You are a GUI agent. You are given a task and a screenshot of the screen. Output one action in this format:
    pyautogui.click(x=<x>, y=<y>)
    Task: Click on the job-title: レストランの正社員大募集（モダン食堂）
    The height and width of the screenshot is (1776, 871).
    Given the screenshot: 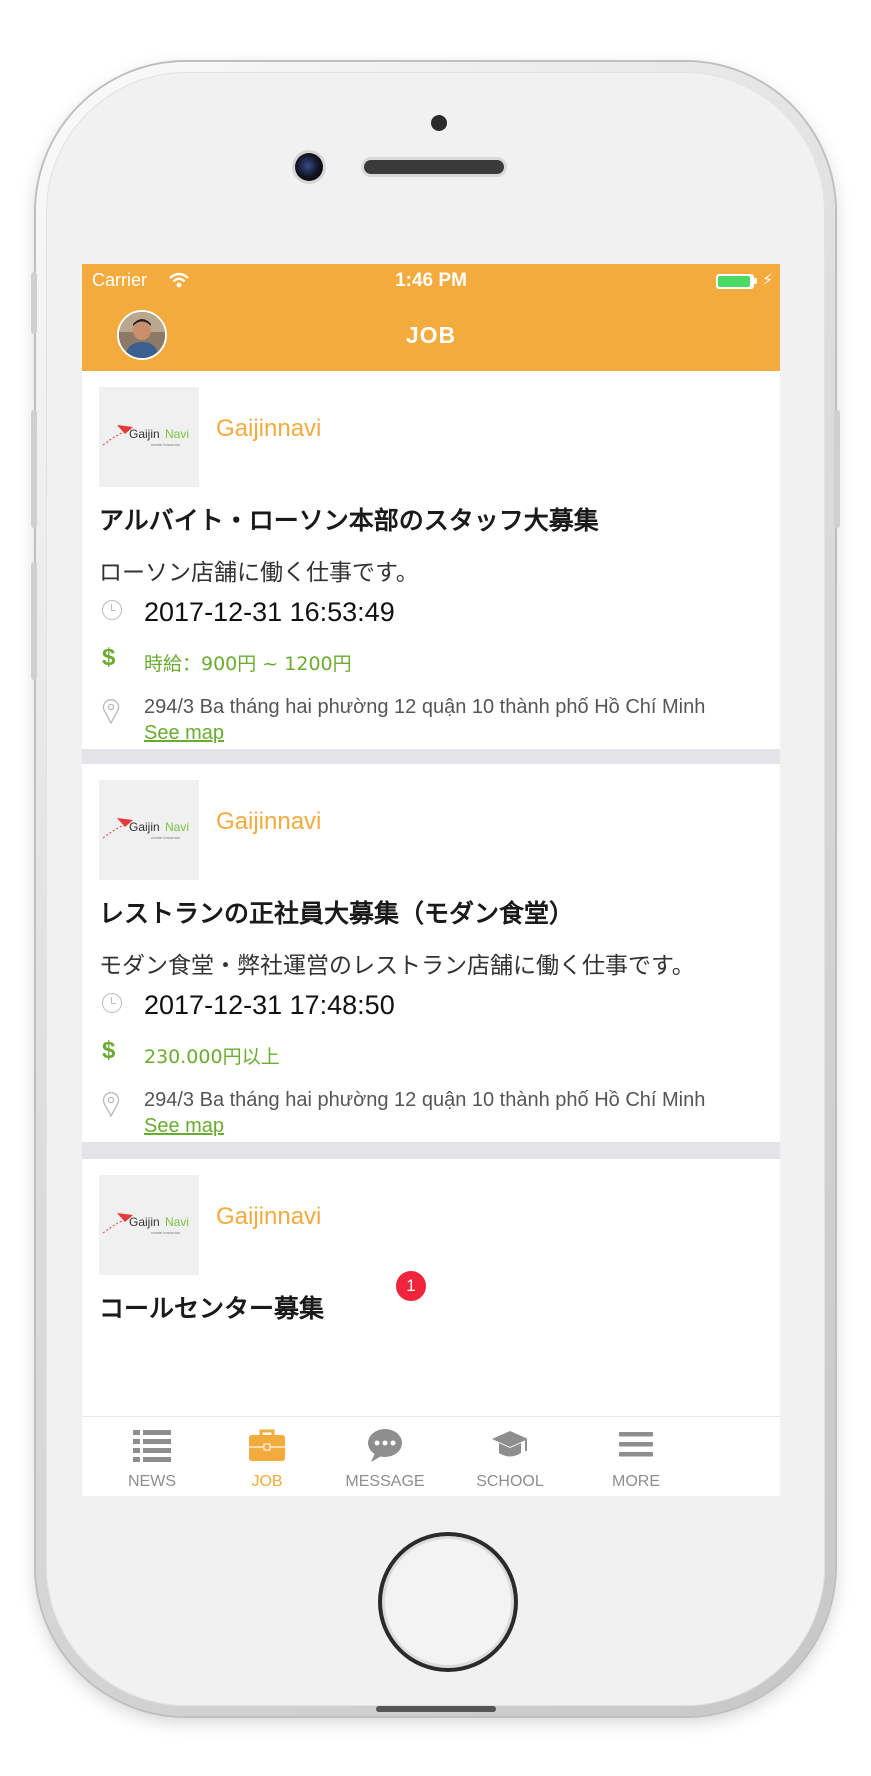 What is the action you would take?
    pyautogui.click(x=336, y=912)
    